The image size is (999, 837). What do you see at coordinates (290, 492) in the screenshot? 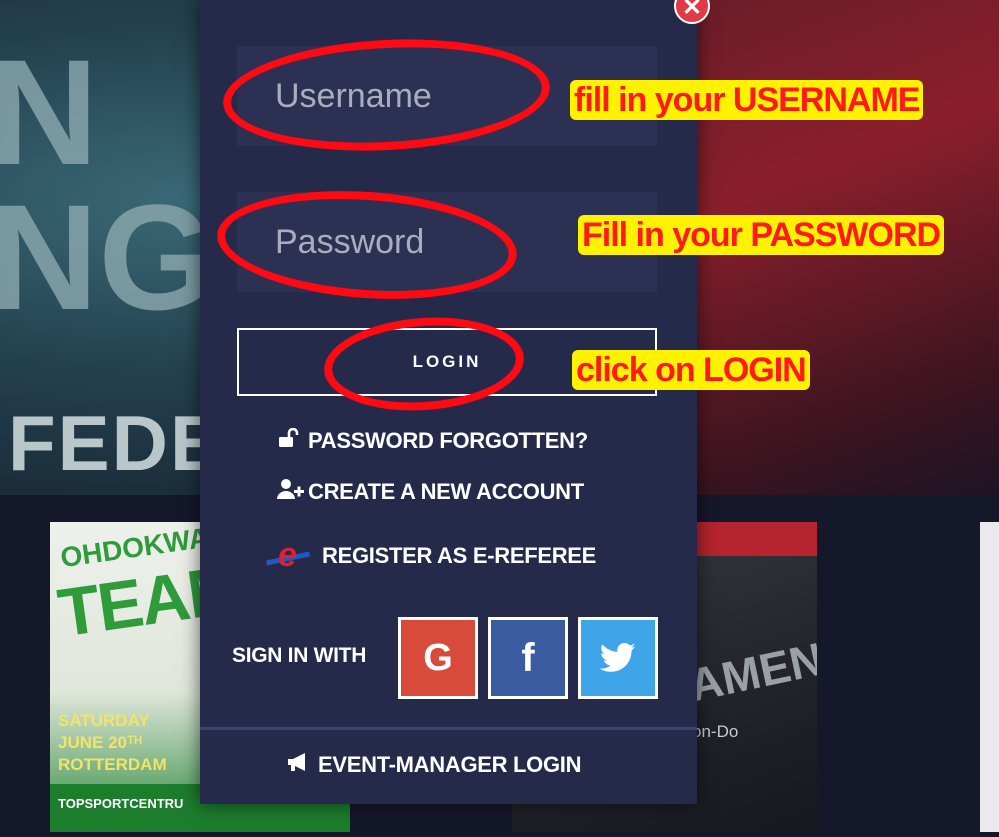
I see `add-user-icon` at bounding box center [290, 492].